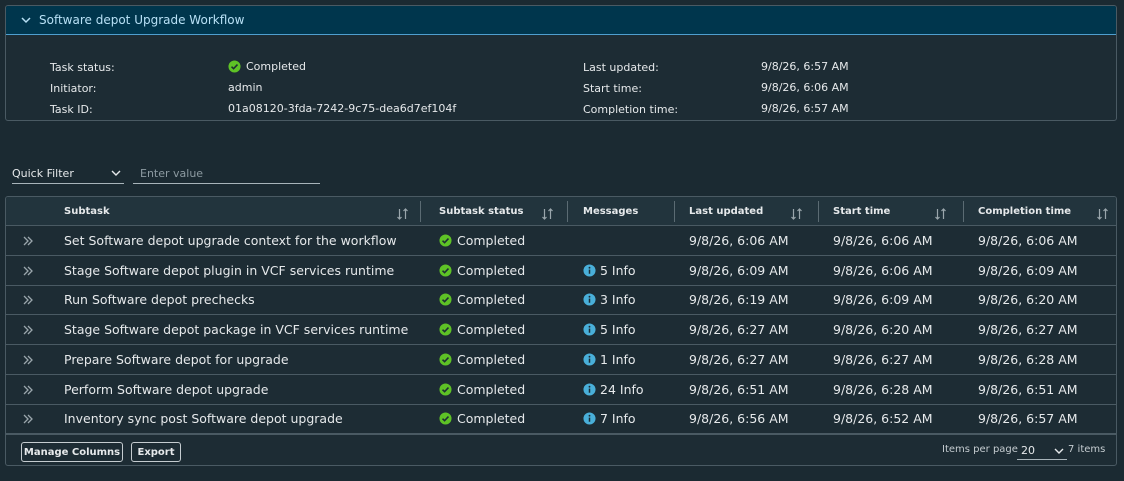 The width and height of the screenshot is (1124, 481). Describe the element at coordinates (883, 359) in the screenshot. I see `cell-start-time: 9/8/26, 6:27 AM` at that location.